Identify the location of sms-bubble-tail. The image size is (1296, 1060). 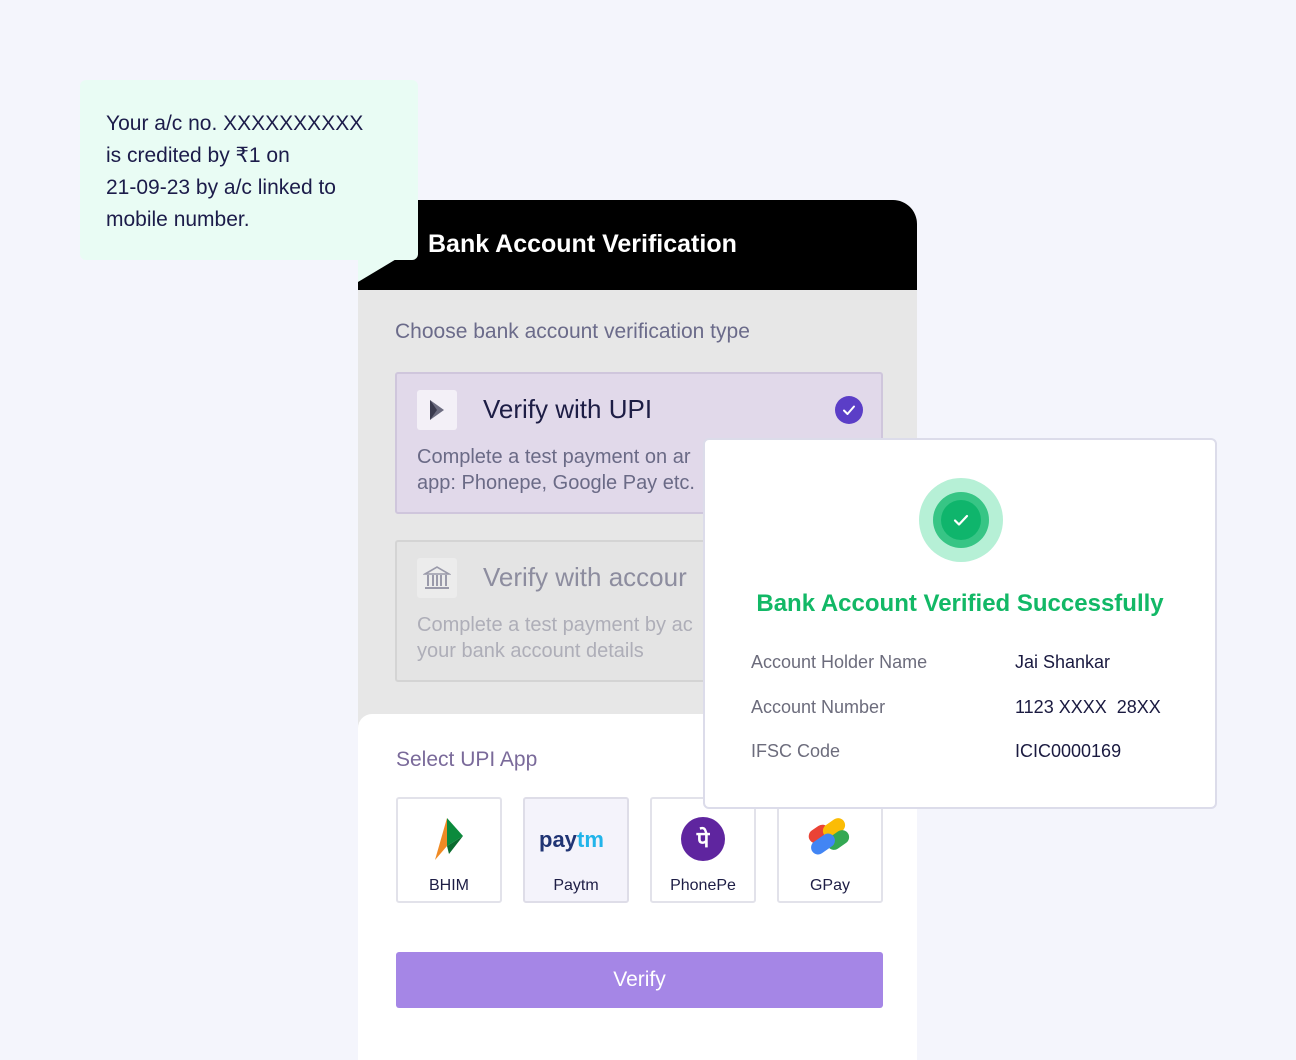
(378, 270).